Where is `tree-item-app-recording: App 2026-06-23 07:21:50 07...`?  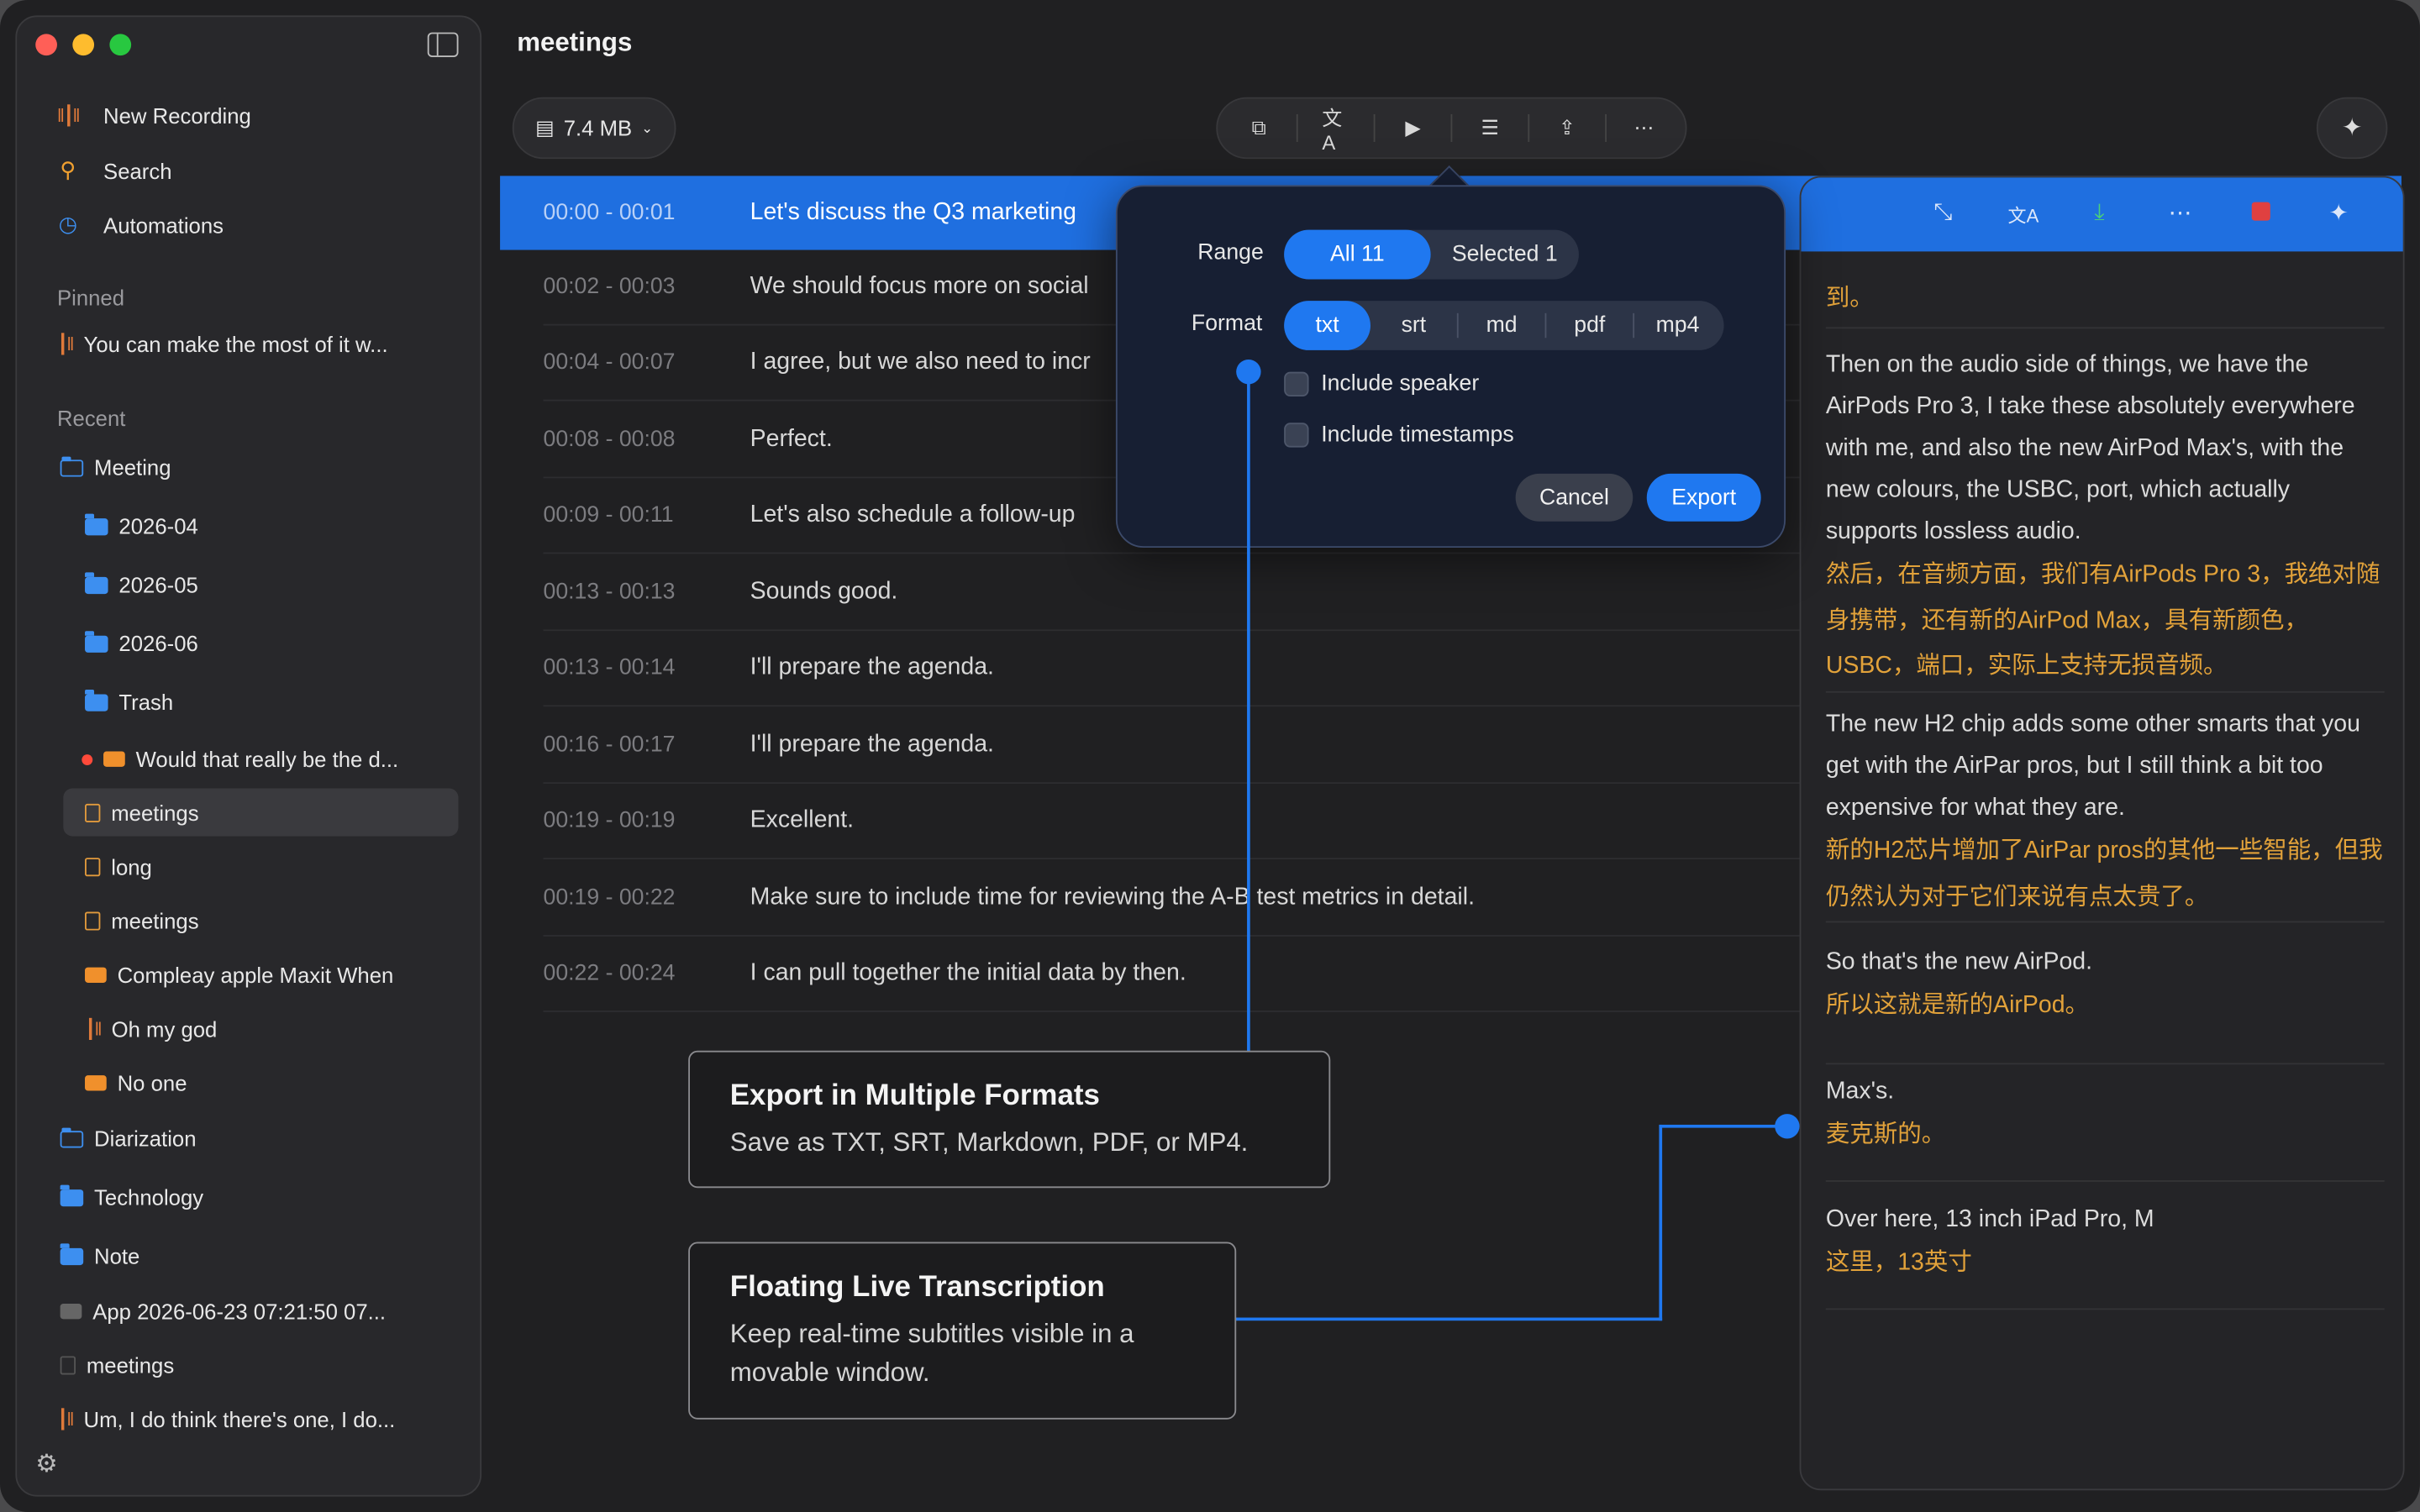
tree-item-app-recording: App 2026-06-23 07:21:50 07... is located at coordinates (223, 1311).